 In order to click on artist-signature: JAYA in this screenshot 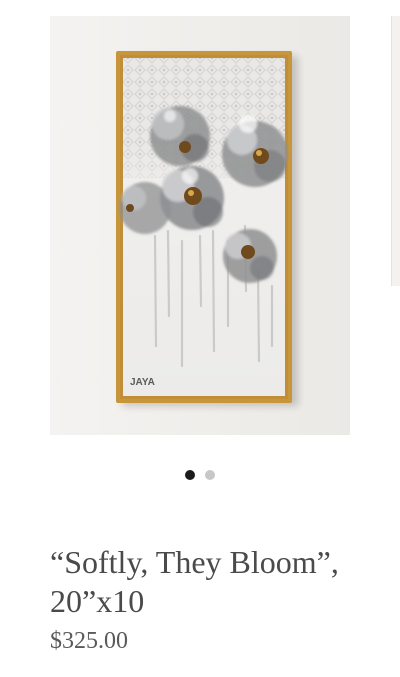, I will do `click(142, 382)`.